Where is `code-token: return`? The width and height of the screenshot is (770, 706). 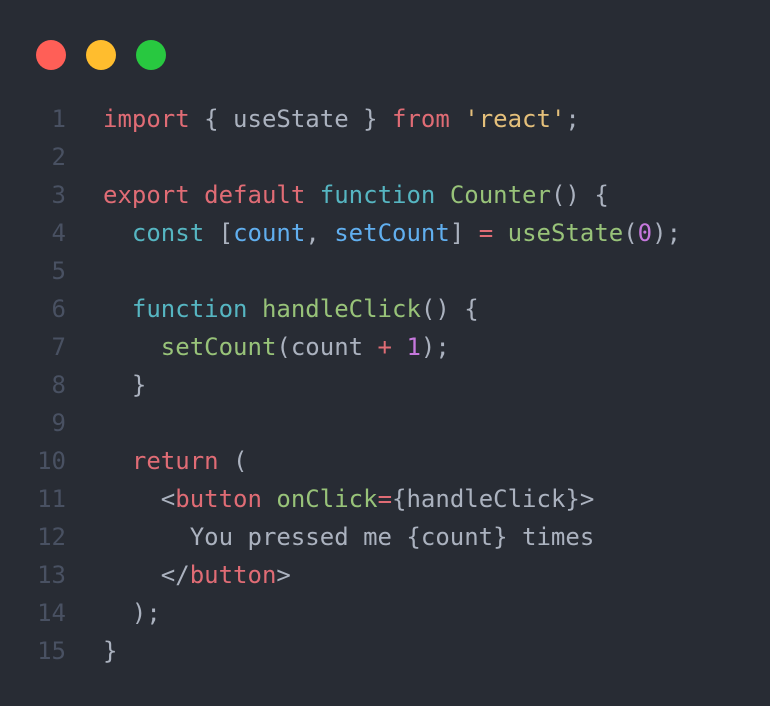
code-token: return is located at coordinates (175, 461).